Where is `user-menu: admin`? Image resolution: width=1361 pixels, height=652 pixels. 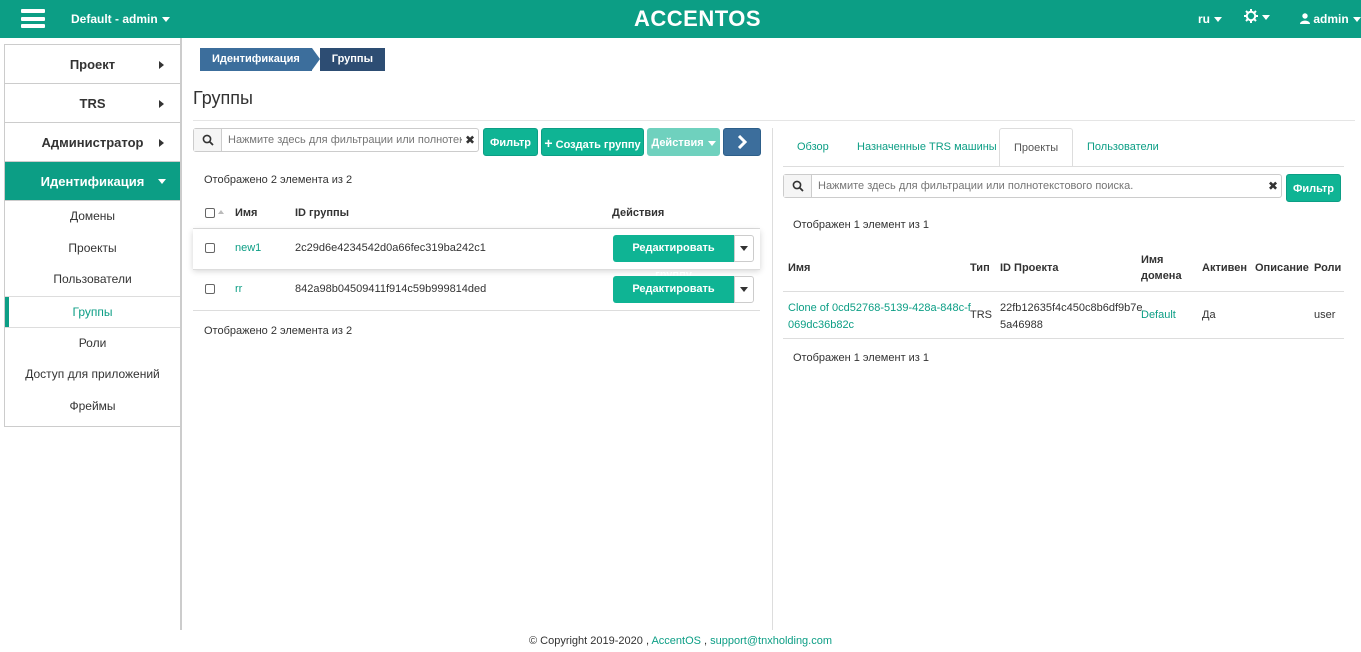 user-menu: admin is located at coordinates (1330, 19).